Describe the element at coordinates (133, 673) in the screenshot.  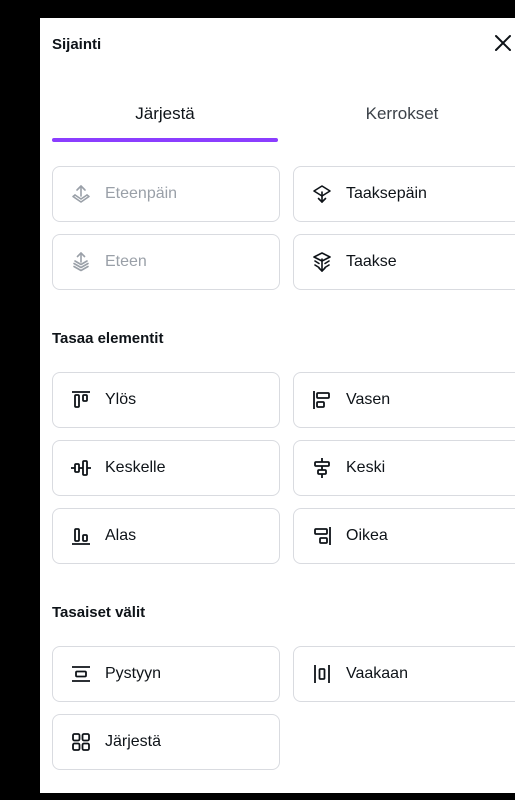
I see `space-vertical-label: Pystyyn` at that location.